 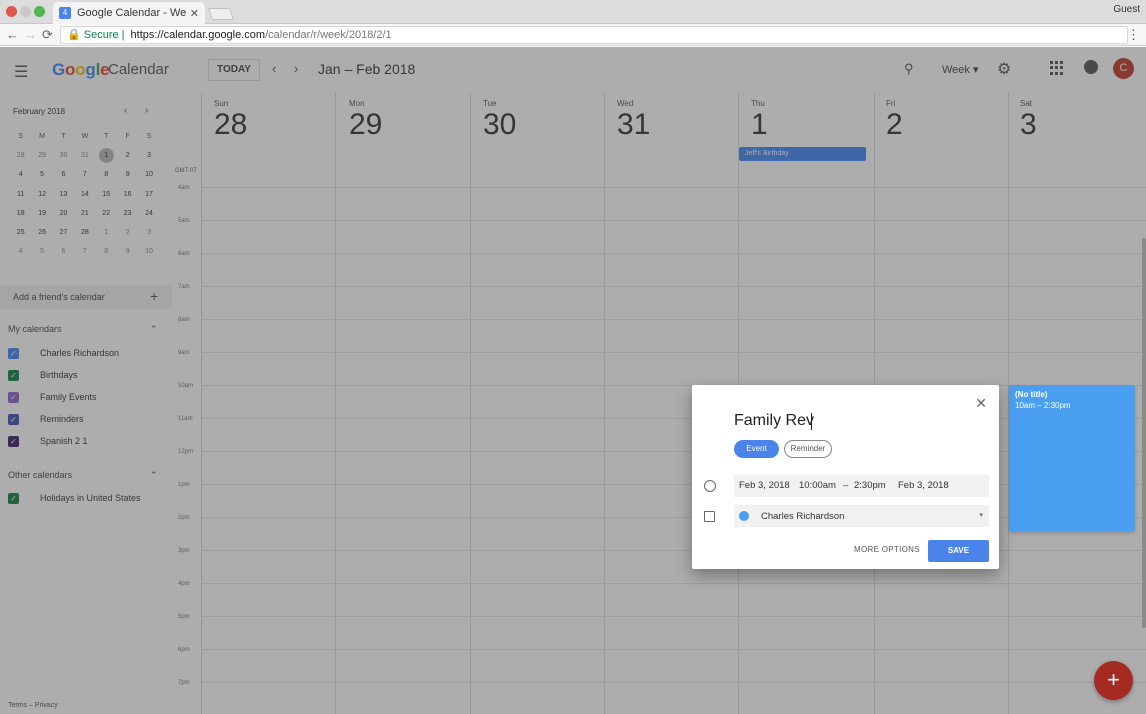 I want to click on event-title-input, so click(x=849, y=421).